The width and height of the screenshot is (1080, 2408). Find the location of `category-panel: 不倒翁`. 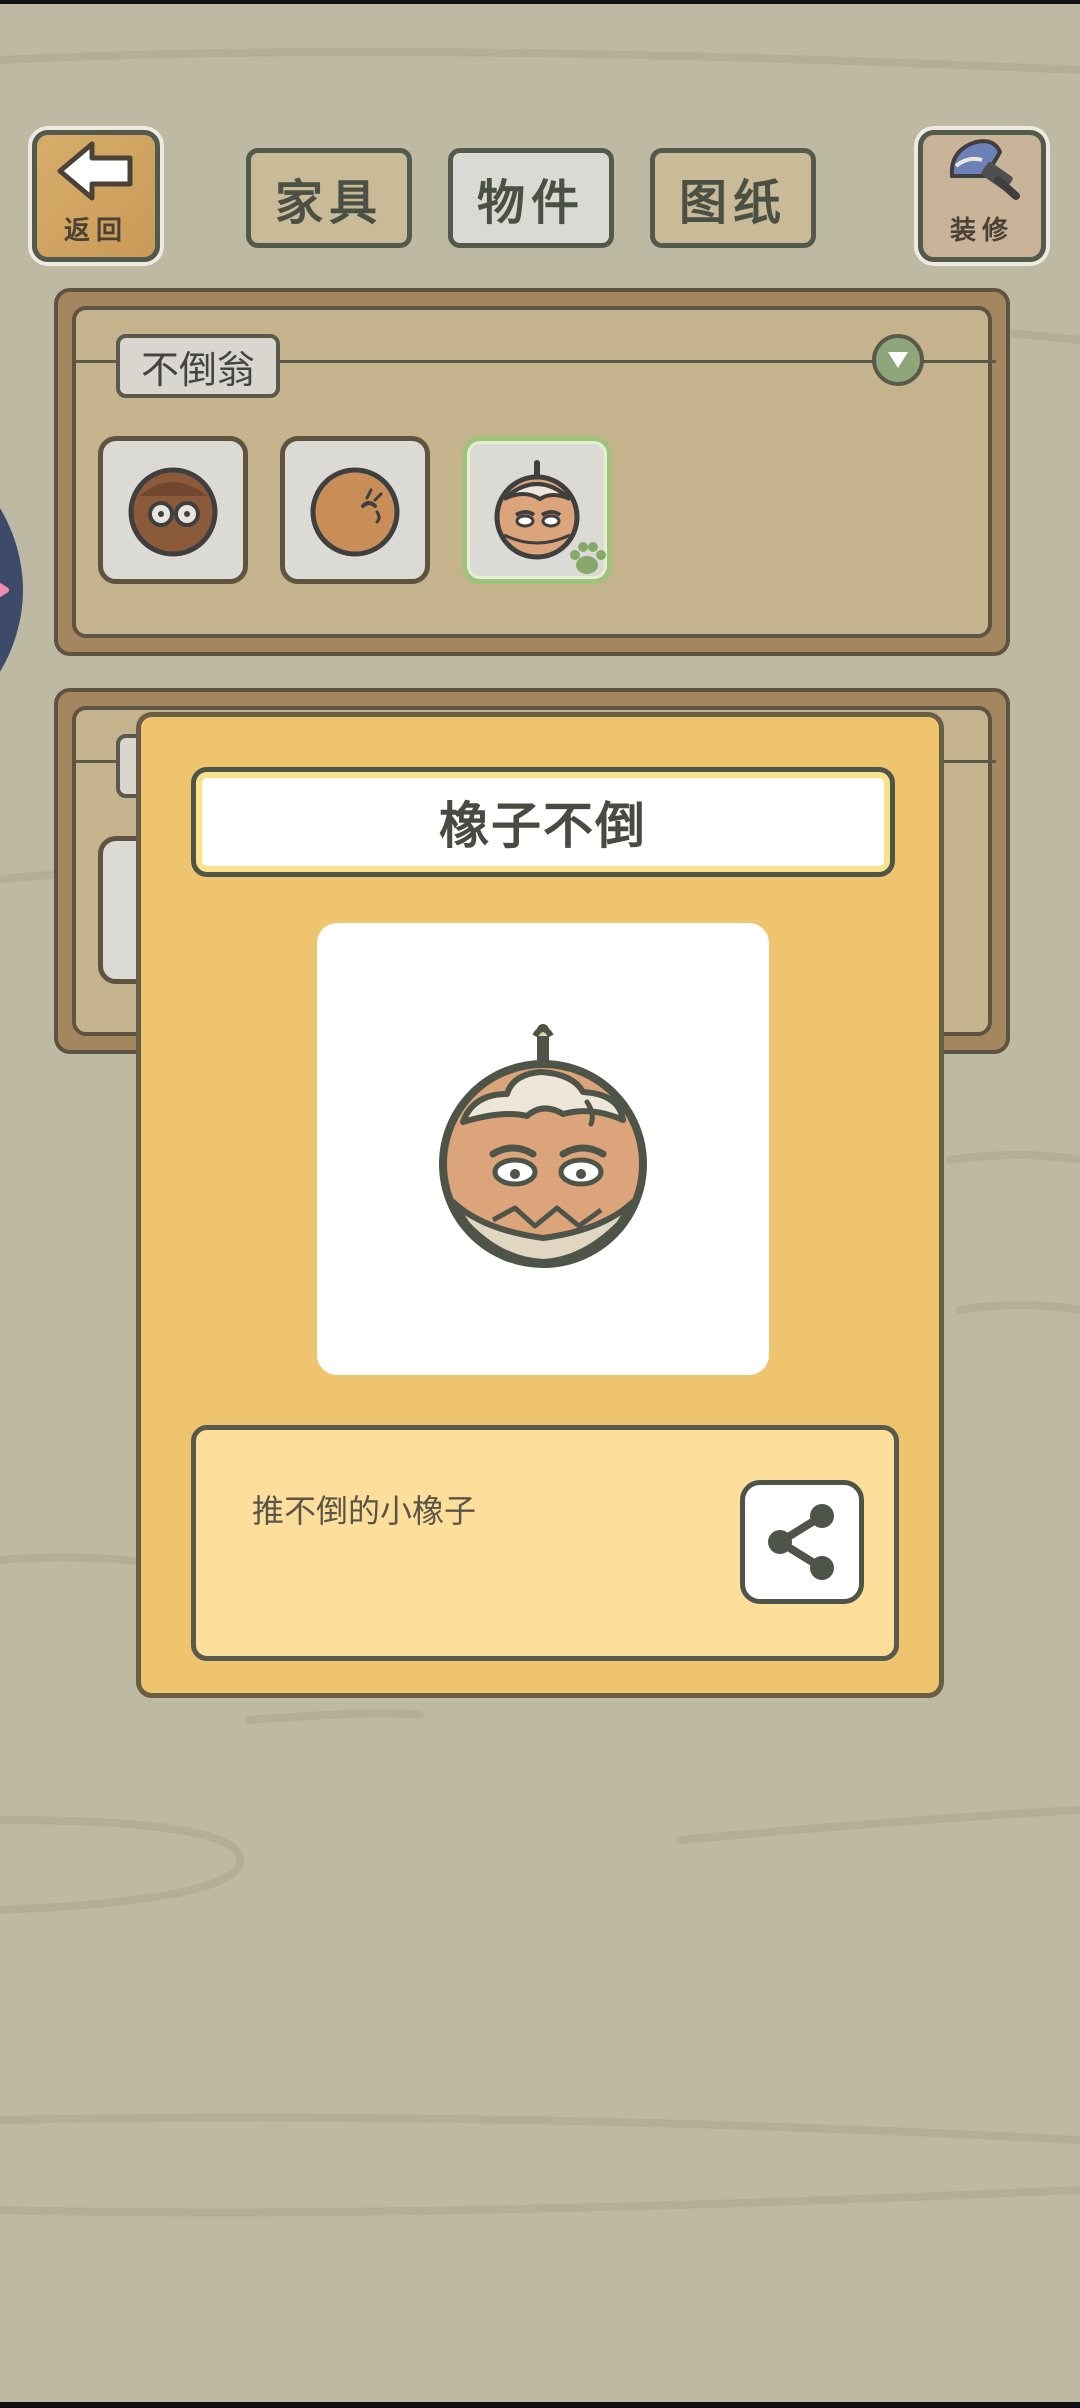

category-panel: 不倒翁 is located at coordinates (532, 472).